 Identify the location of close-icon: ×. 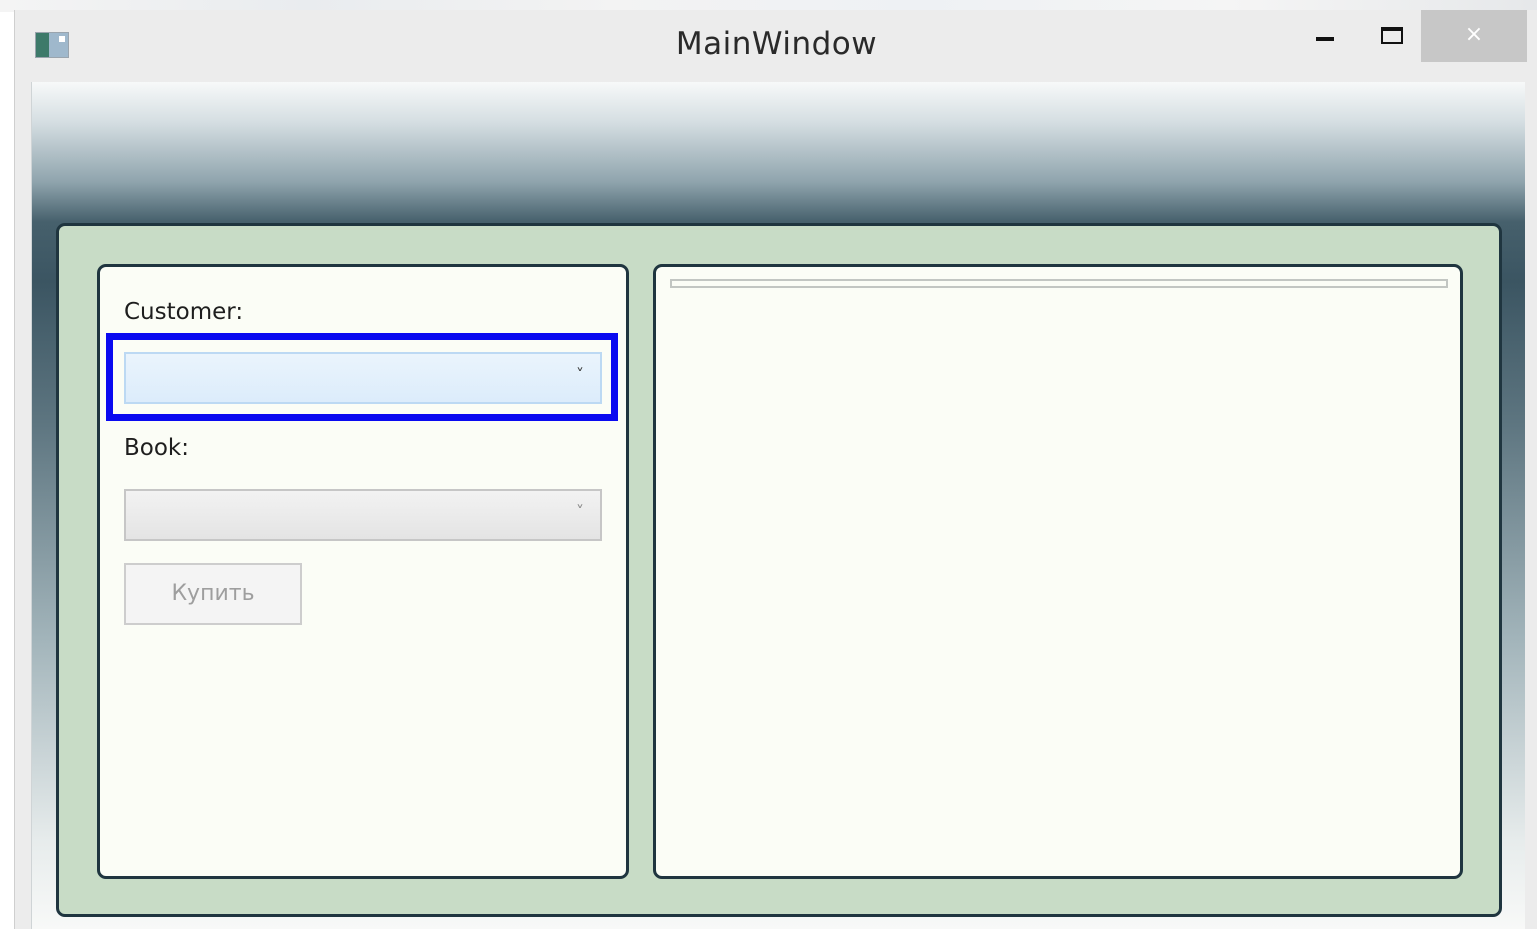
(1474, 34).